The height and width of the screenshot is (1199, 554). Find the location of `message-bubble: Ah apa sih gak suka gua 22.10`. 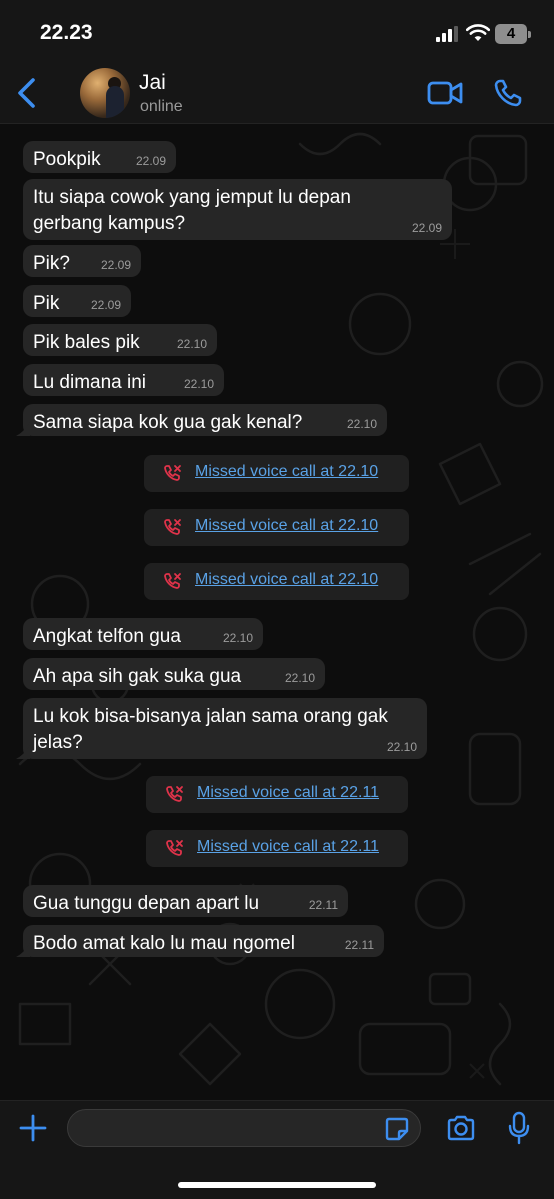

message-bubble: Ah apa sih gak suka gua 22.10 is located at coordinates (174, 674).